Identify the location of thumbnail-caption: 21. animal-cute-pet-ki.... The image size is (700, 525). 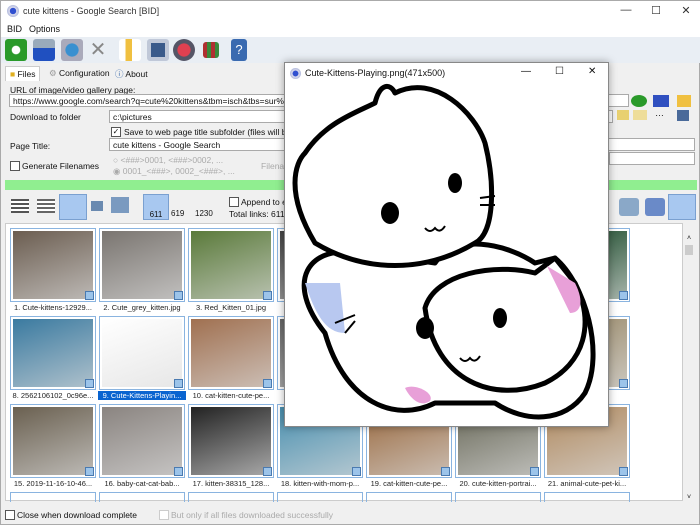
(587, 483).